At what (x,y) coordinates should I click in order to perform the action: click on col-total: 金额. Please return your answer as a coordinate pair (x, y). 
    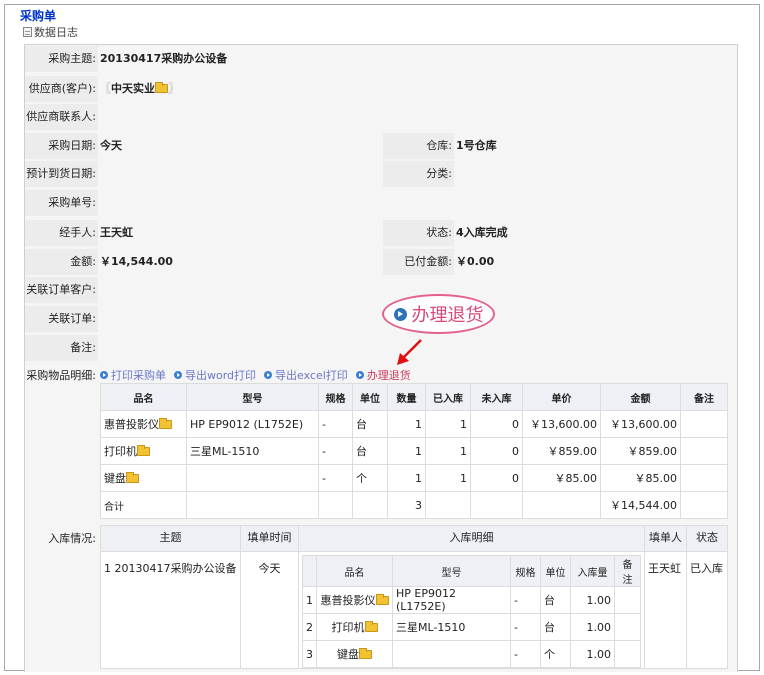
    Looking at the image, I should click on (640, 397).